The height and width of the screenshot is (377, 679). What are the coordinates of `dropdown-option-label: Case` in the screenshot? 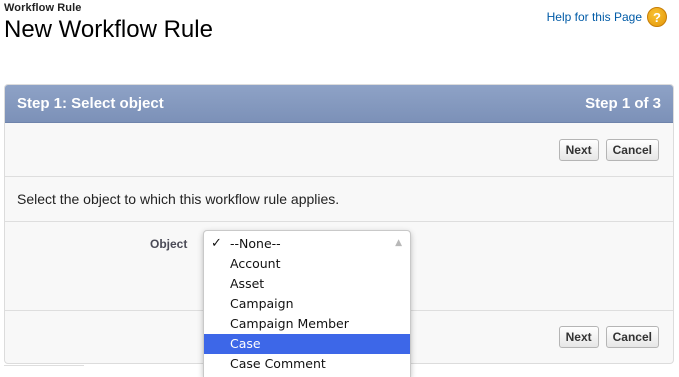 It's located at (245, 343).